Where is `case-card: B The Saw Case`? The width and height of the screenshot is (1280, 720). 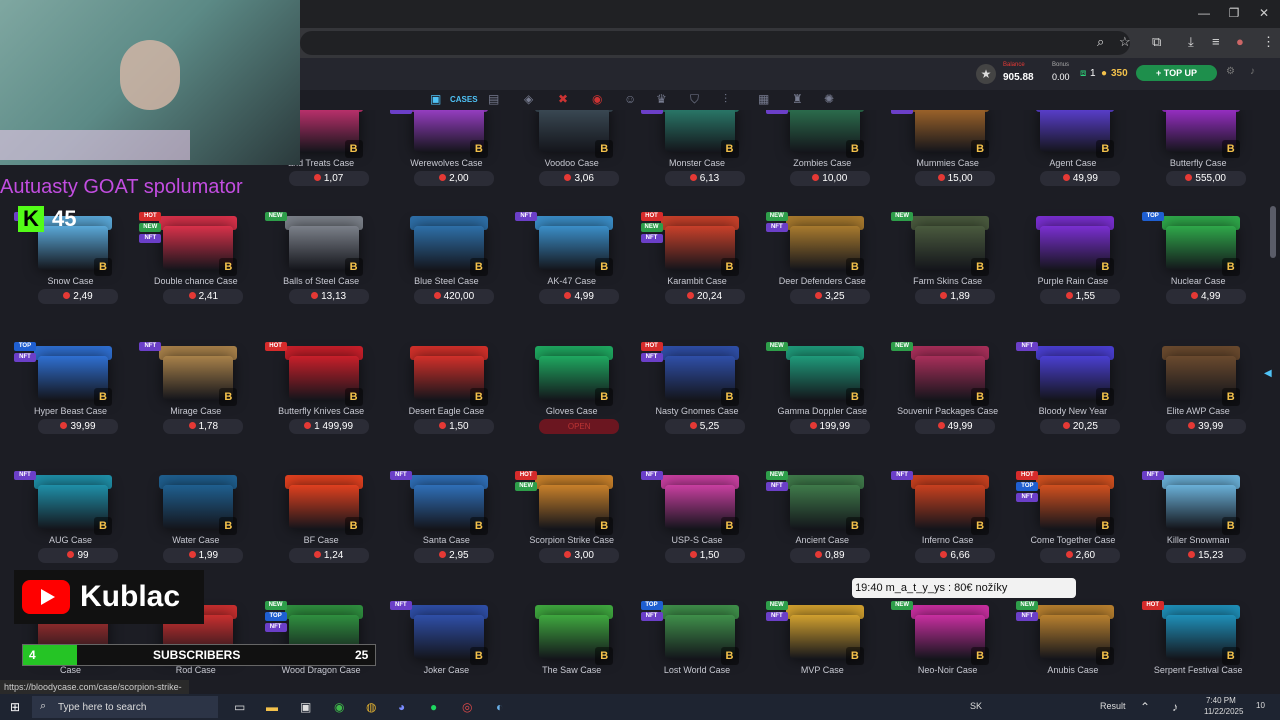
case-card: B The Saw Case is located at coordinates (571, 642).